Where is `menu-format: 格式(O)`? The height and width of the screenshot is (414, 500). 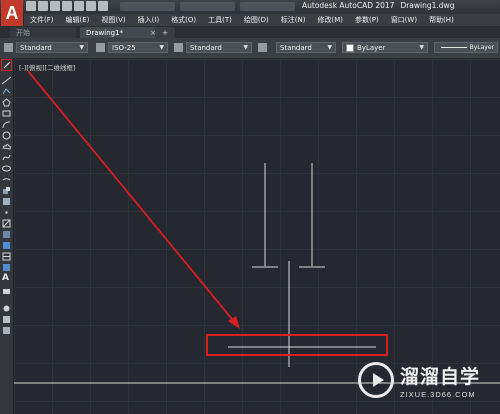
menu-format: 格式(O) is located at coordinates (183, 20).